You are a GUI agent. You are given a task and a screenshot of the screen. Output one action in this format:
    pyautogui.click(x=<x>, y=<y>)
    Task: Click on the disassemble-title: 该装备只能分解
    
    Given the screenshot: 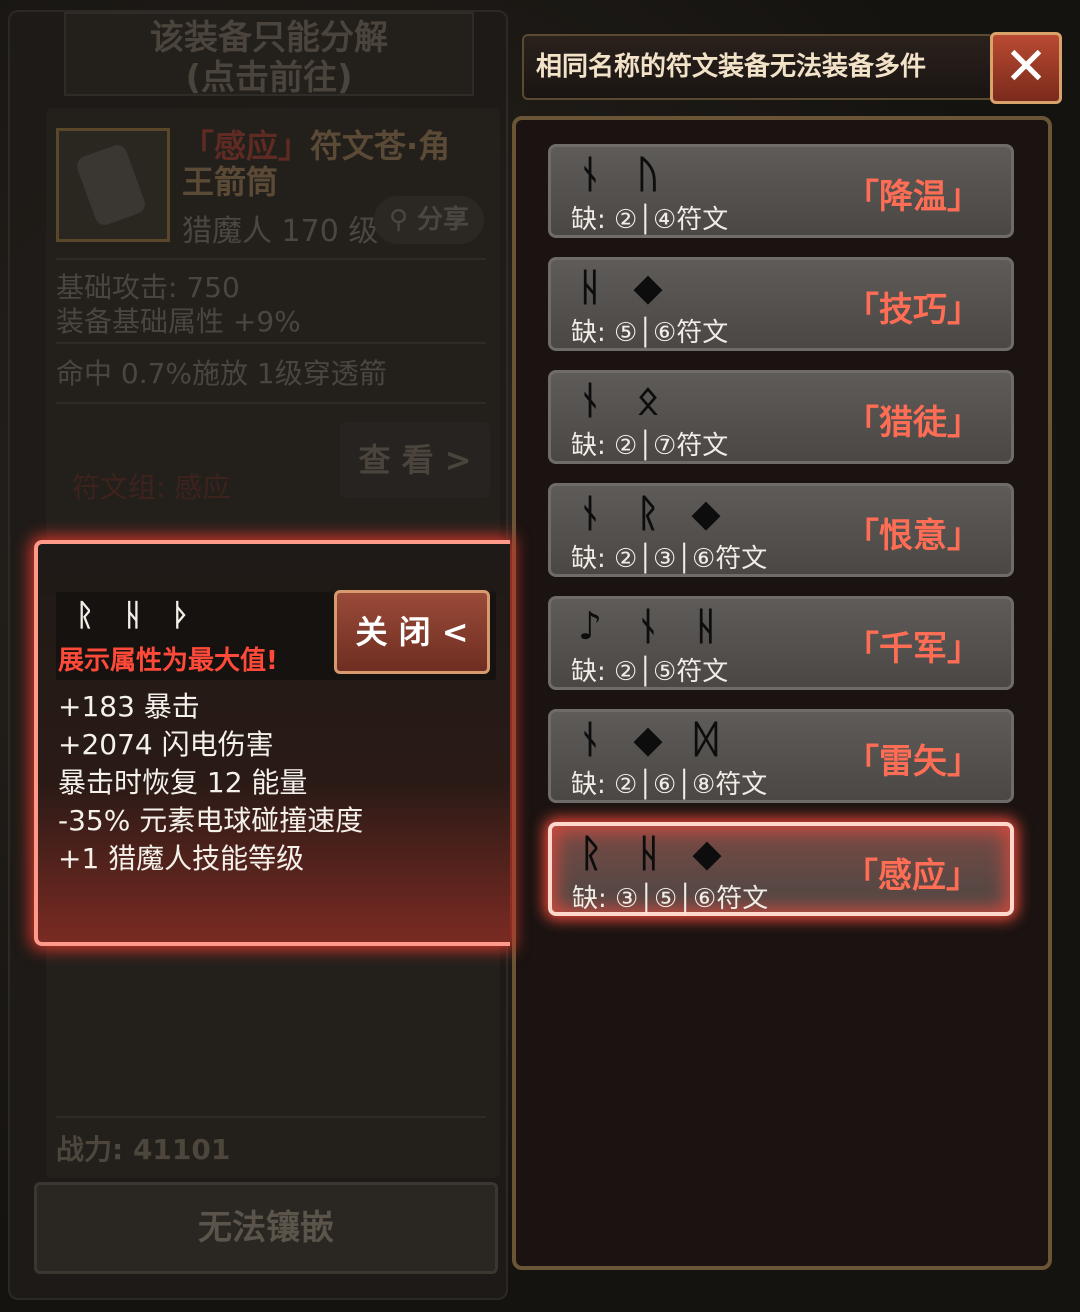 What is the action you would take?
    pyautogui.click(x=269, y=38)
    